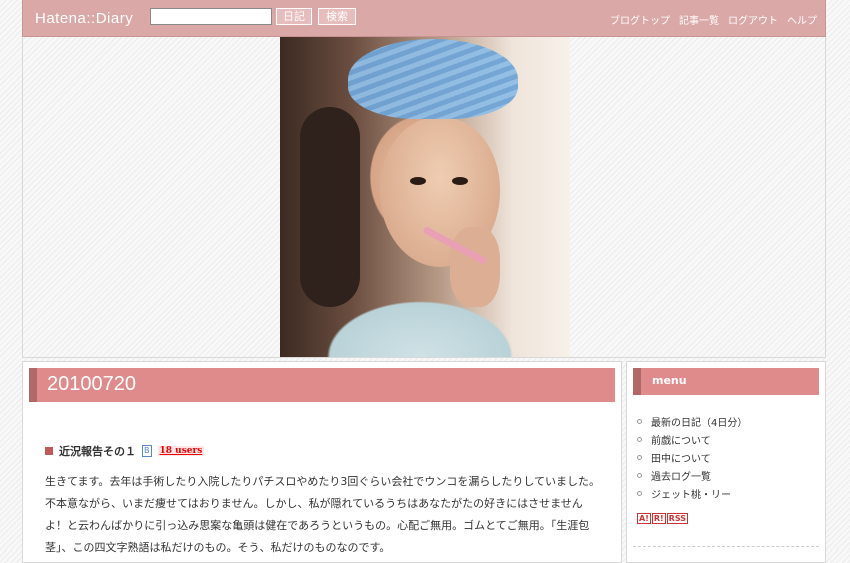  I want to click on entry-title-row: 近況報告その１ B 18 users, so click(125, 451).